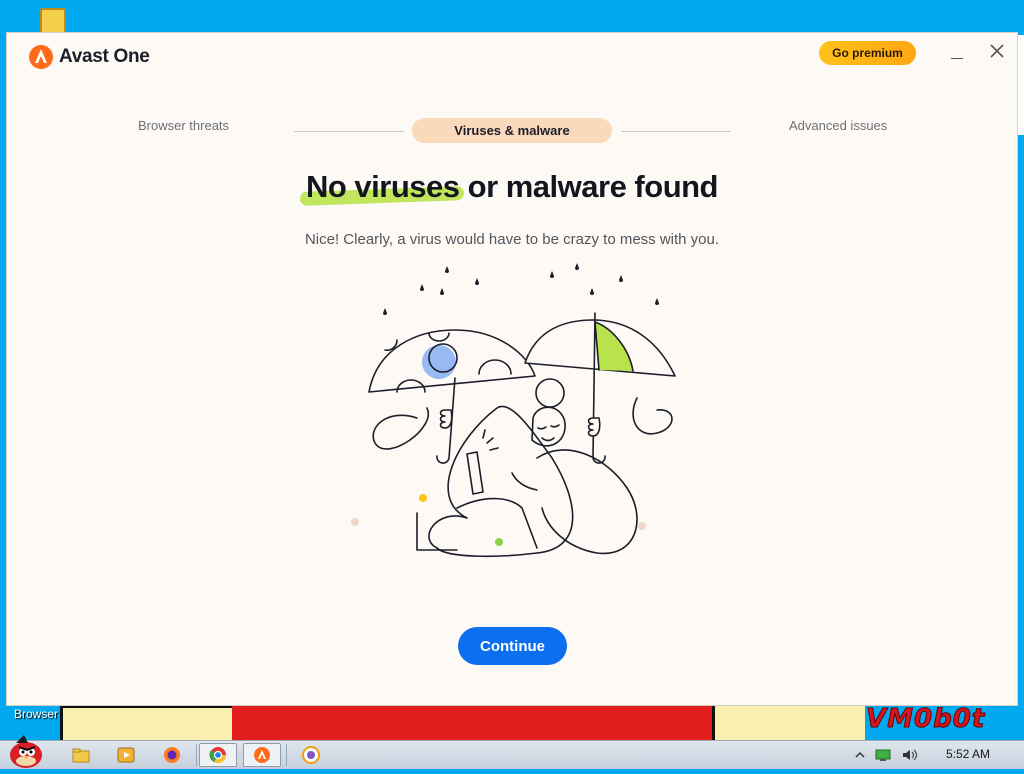 Image resolution: width=1024 pixels, height=774 pixels. I want to click on result-title: No viruses or malware found, so click(512, 187).